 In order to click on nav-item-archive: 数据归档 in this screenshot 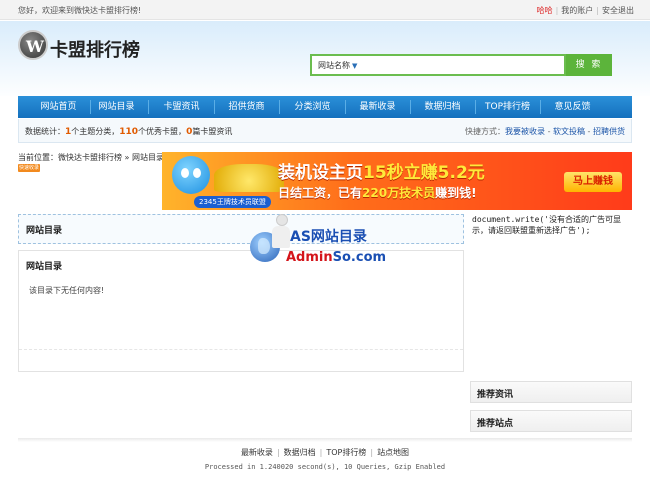, I will do `click(442, 107)`.